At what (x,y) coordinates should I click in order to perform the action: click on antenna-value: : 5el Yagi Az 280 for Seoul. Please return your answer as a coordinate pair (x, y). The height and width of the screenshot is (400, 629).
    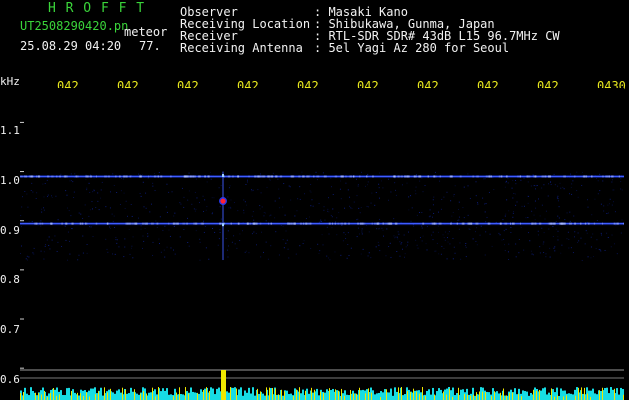
    Looking at the image, I should click on (412, 48).